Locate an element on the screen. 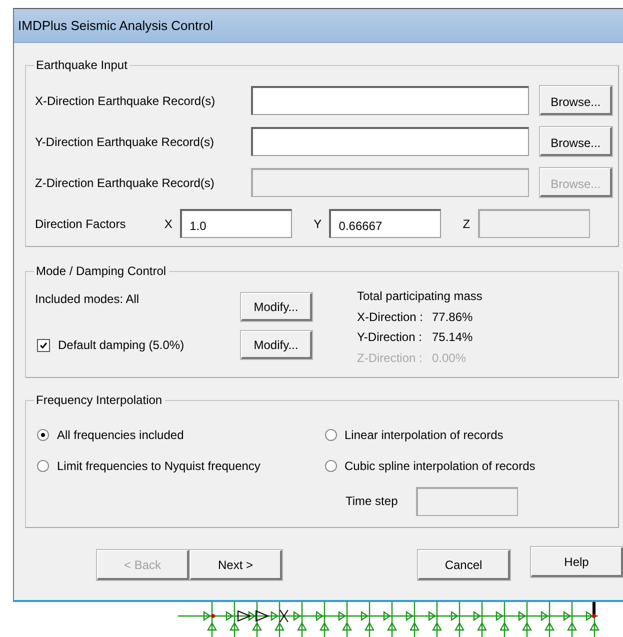  checkmark-icon is located at coordinates (43, 345).